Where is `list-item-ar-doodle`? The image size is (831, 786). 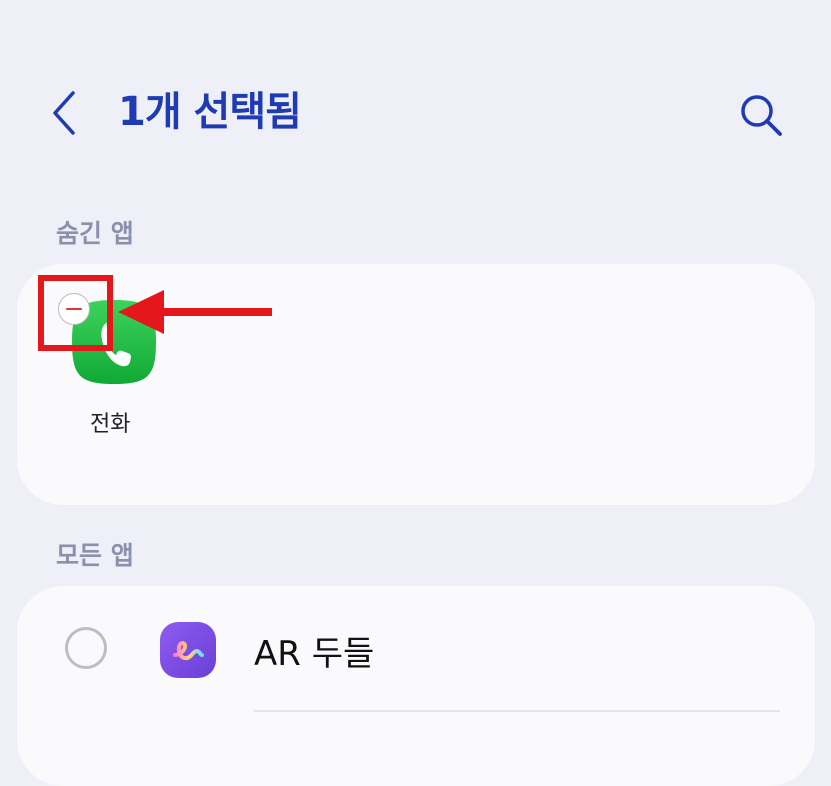 list-item-ar-doodle is located at coordinates (416, 650).